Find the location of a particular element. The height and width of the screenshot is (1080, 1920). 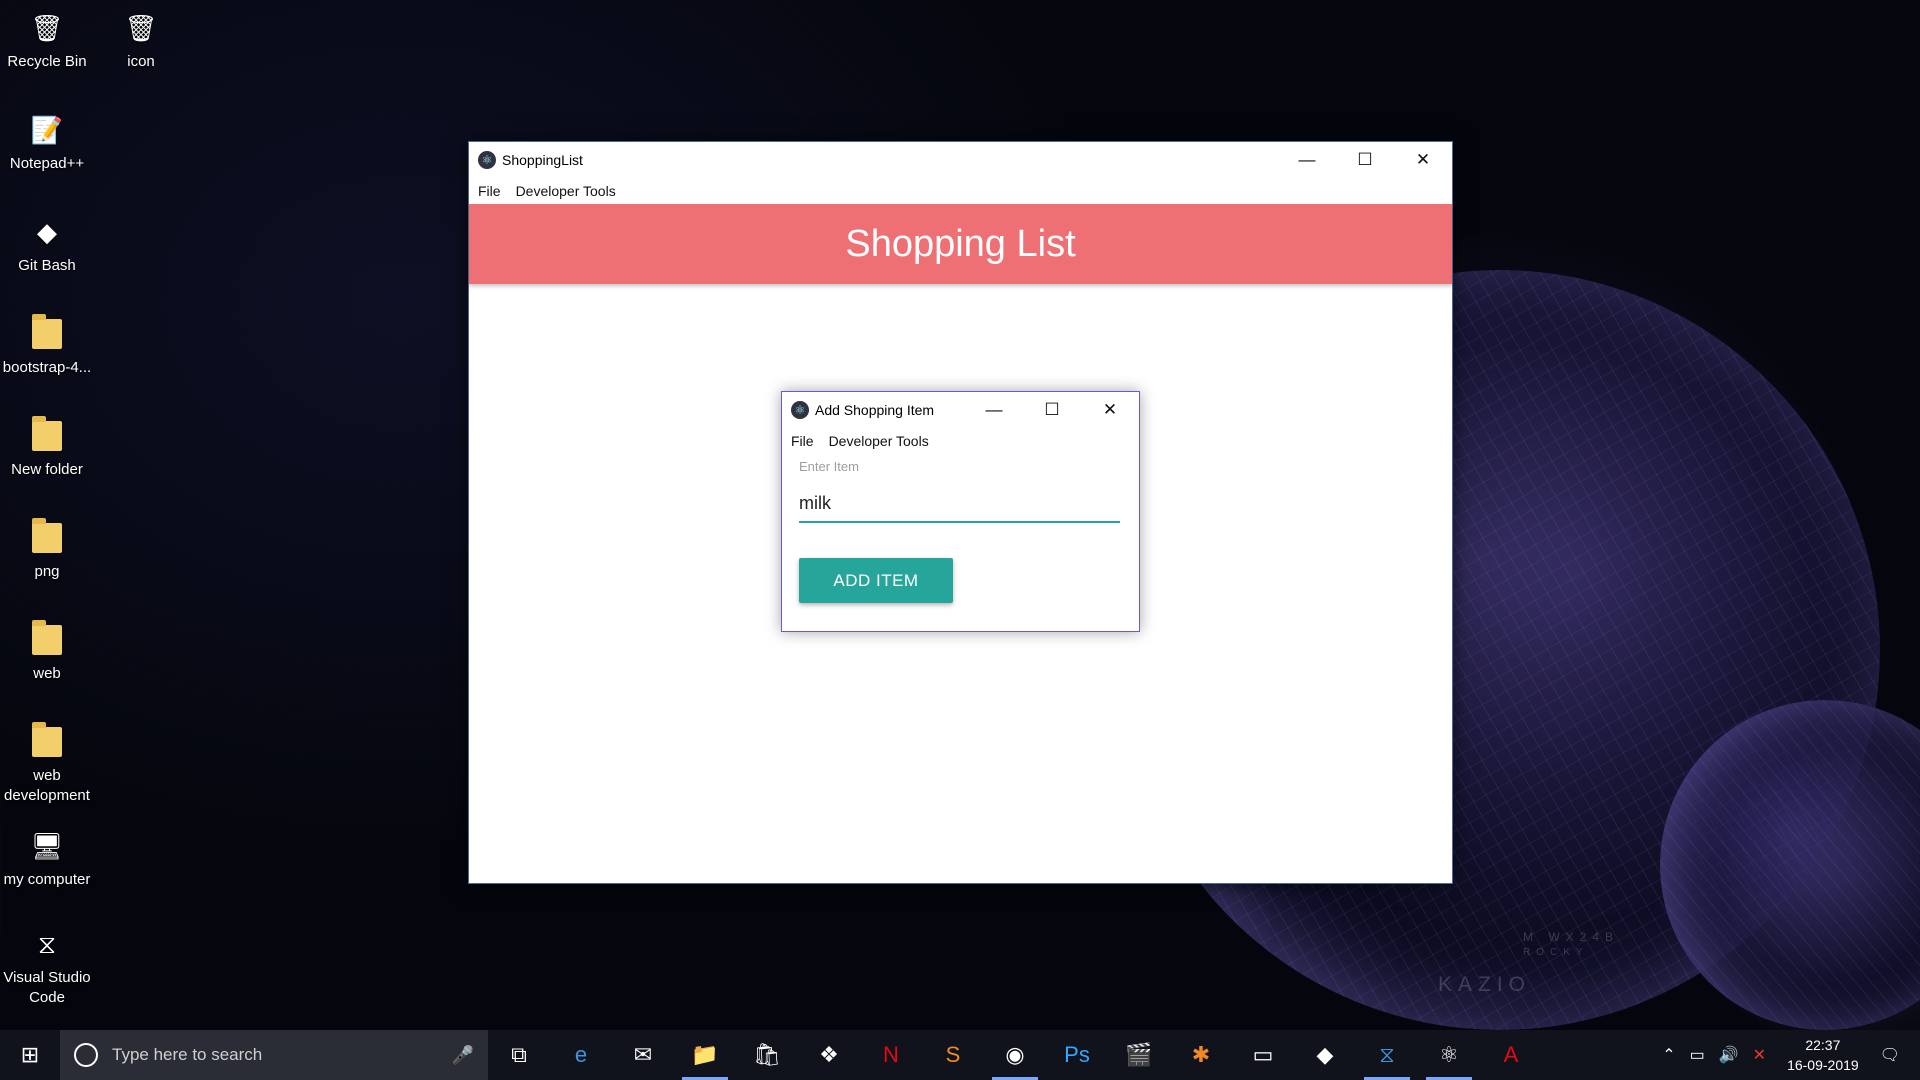

wallpaper-watermark-1: M WX24B is located at coordinates (1571, 937).